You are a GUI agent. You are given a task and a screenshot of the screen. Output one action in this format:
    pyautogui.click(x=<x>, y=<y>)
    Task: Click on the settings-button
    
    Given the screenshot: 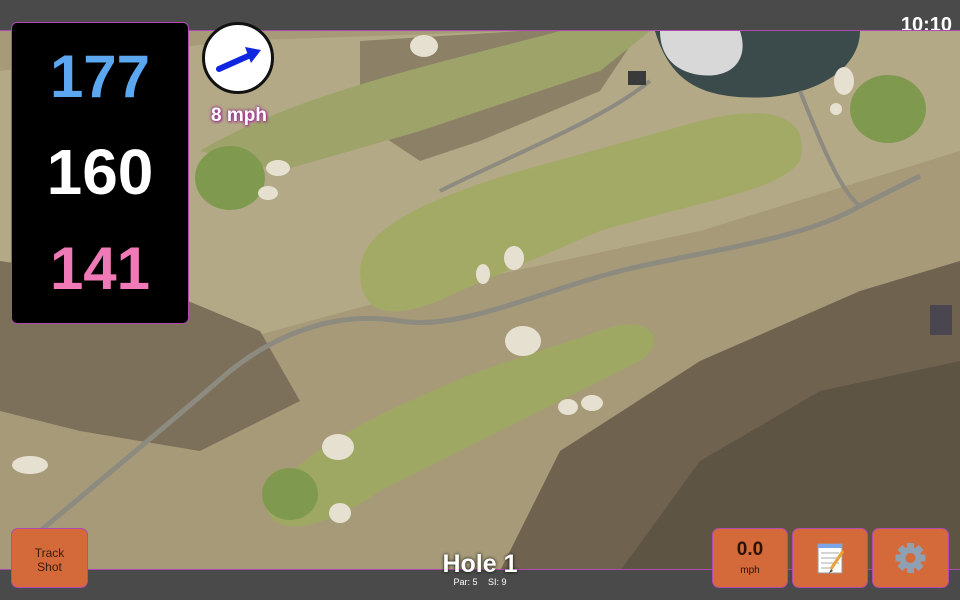 What is the action you would take?
    pyautogui.click(x=910, y=558)
    